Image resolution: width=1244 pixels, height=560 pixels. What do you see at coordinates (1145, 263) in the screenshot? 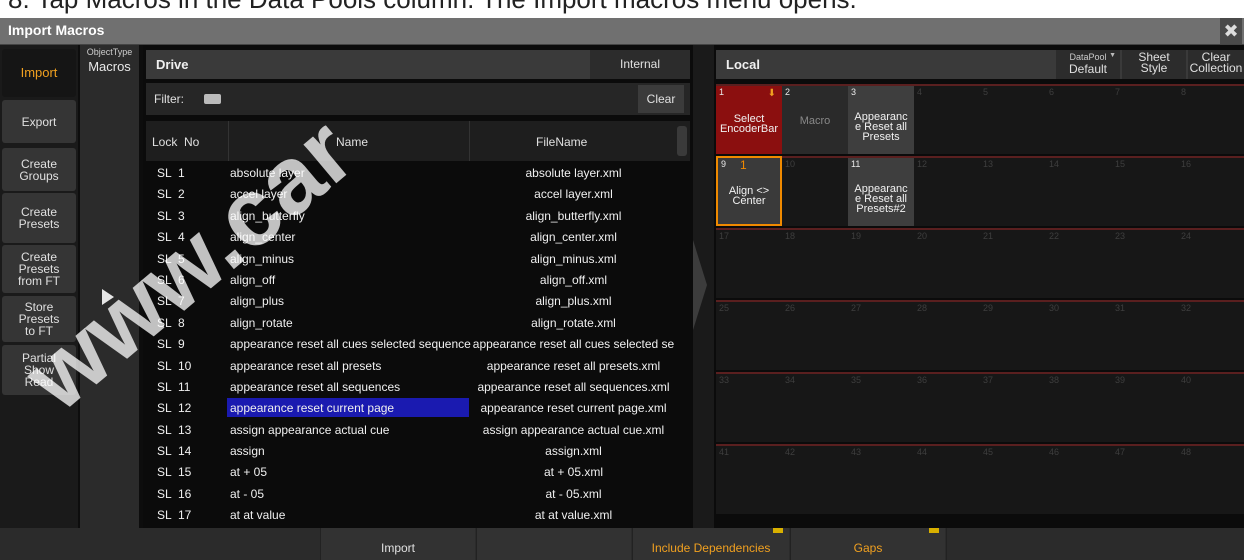
I see `pool-cell: 23` at bounding box center [1145, 263].